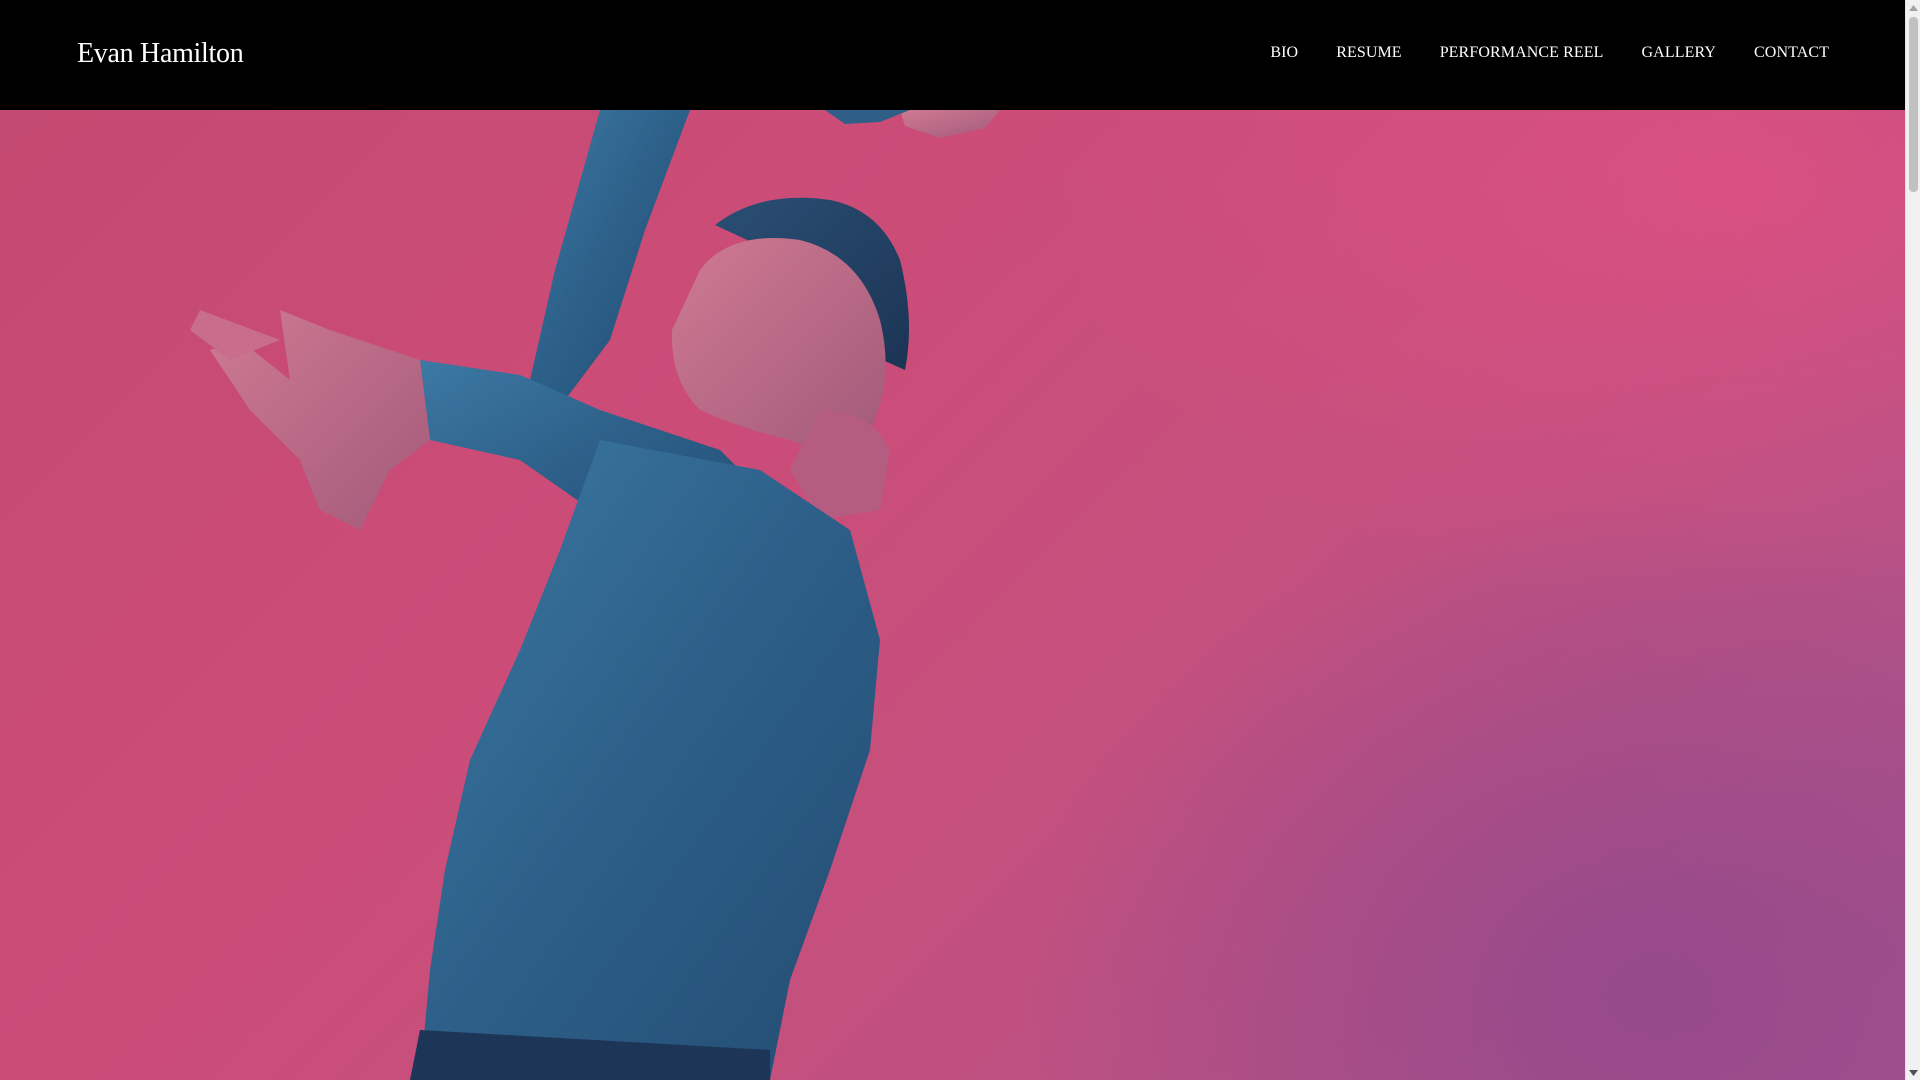  I want to click on site-title: Evan Hamilton, so click(160, 54).